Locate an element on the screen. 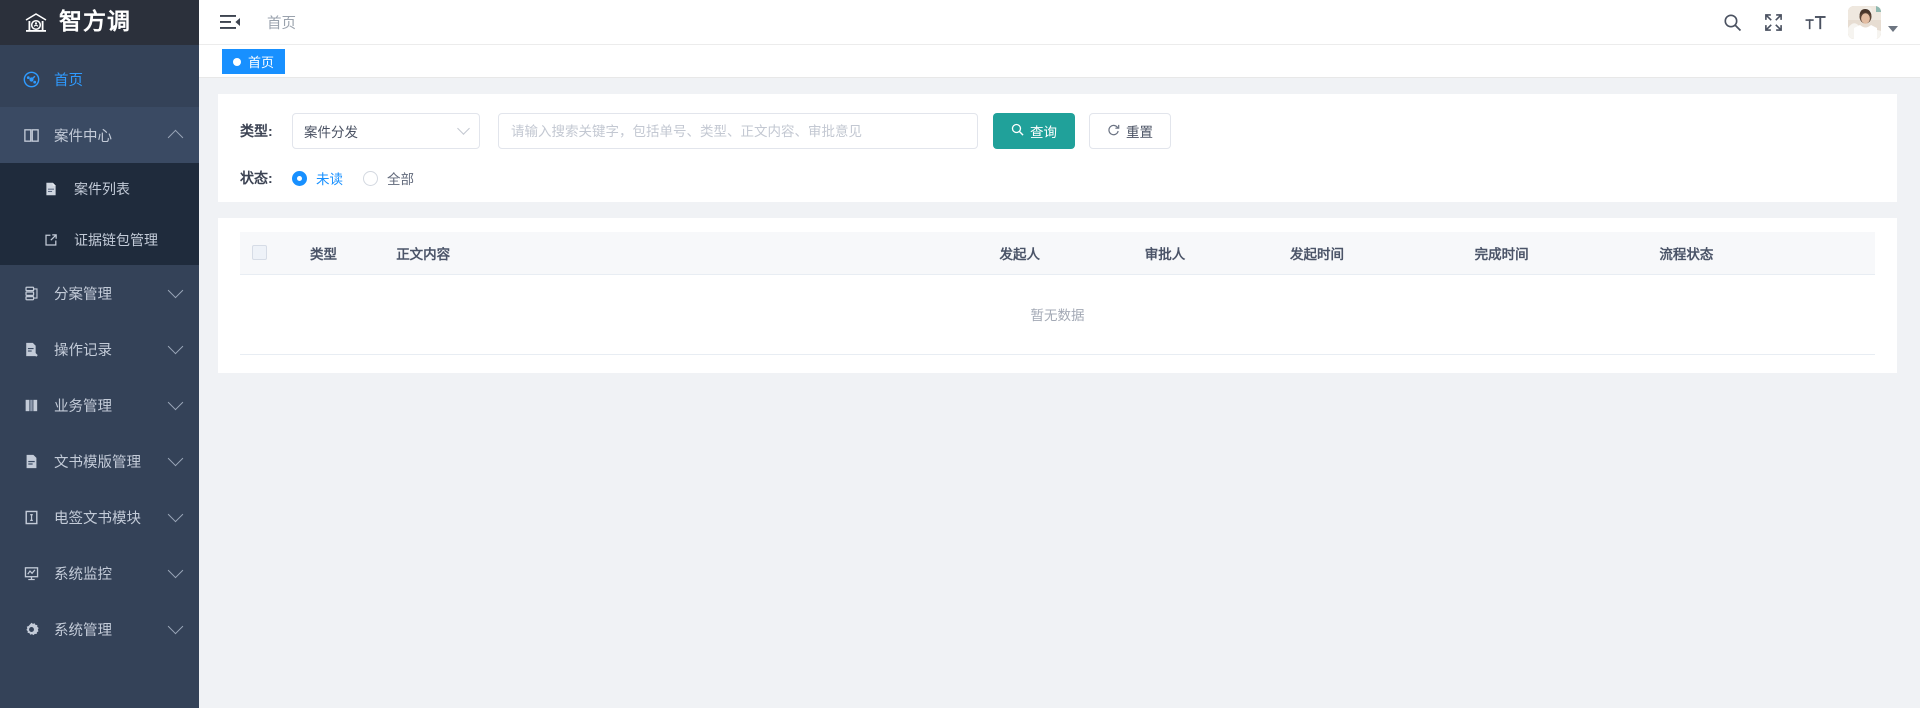 This screenshot has width=1920, height=708. status-radio-all: 全部 is located at coordinates (388, 178).